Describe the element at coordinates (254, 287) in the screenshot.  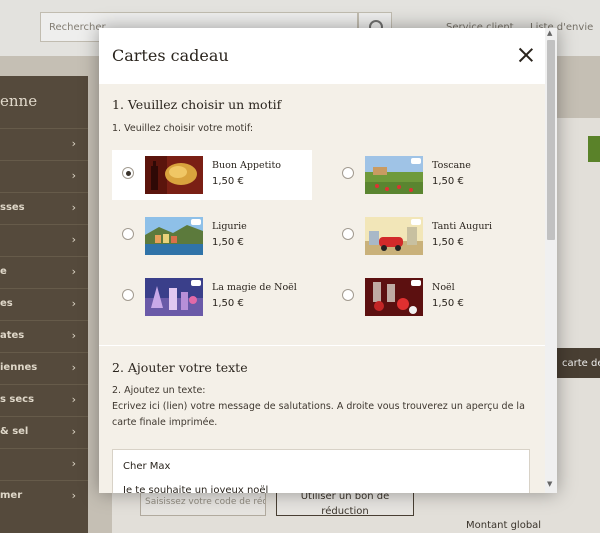
I see `motif-name: La magie de Noël` at that location.